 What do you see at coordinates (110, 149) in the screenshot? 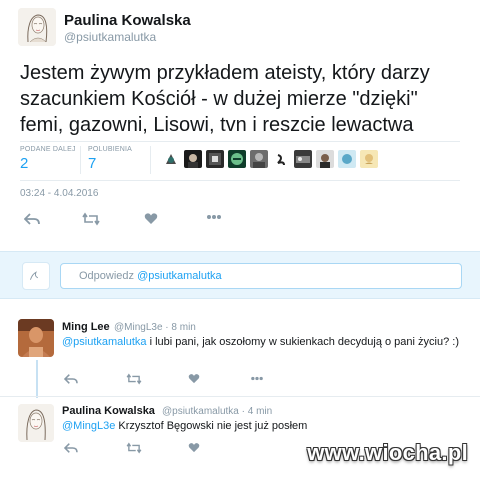
I see `likes-label: POLUBIENIA` at bounding box center [110, 149].